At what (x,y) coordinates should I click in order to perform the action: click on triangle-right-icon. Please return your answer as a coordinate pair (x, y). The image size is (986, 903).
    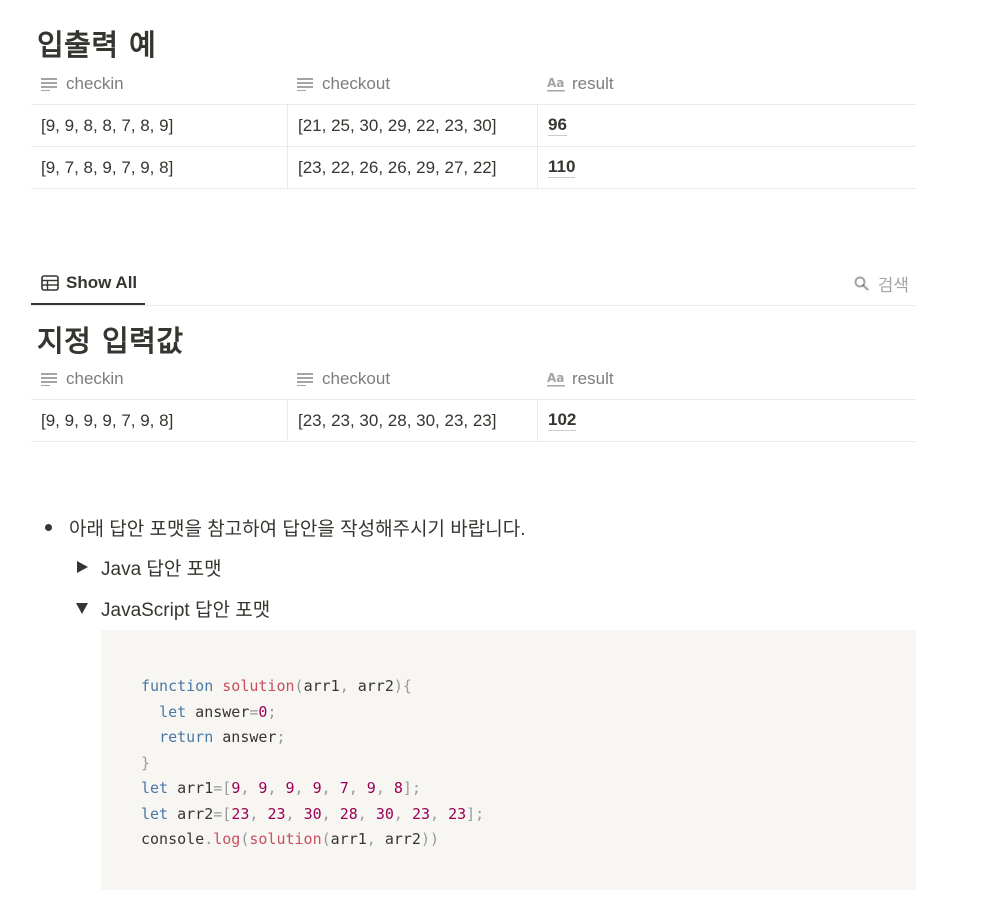
    Looking at the image, I should click on (88, 567).